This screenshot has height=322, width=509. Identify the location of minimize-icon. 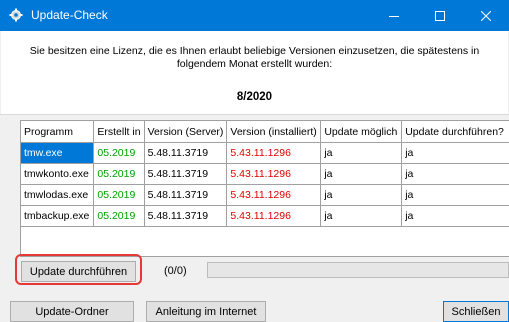
(394, 16).